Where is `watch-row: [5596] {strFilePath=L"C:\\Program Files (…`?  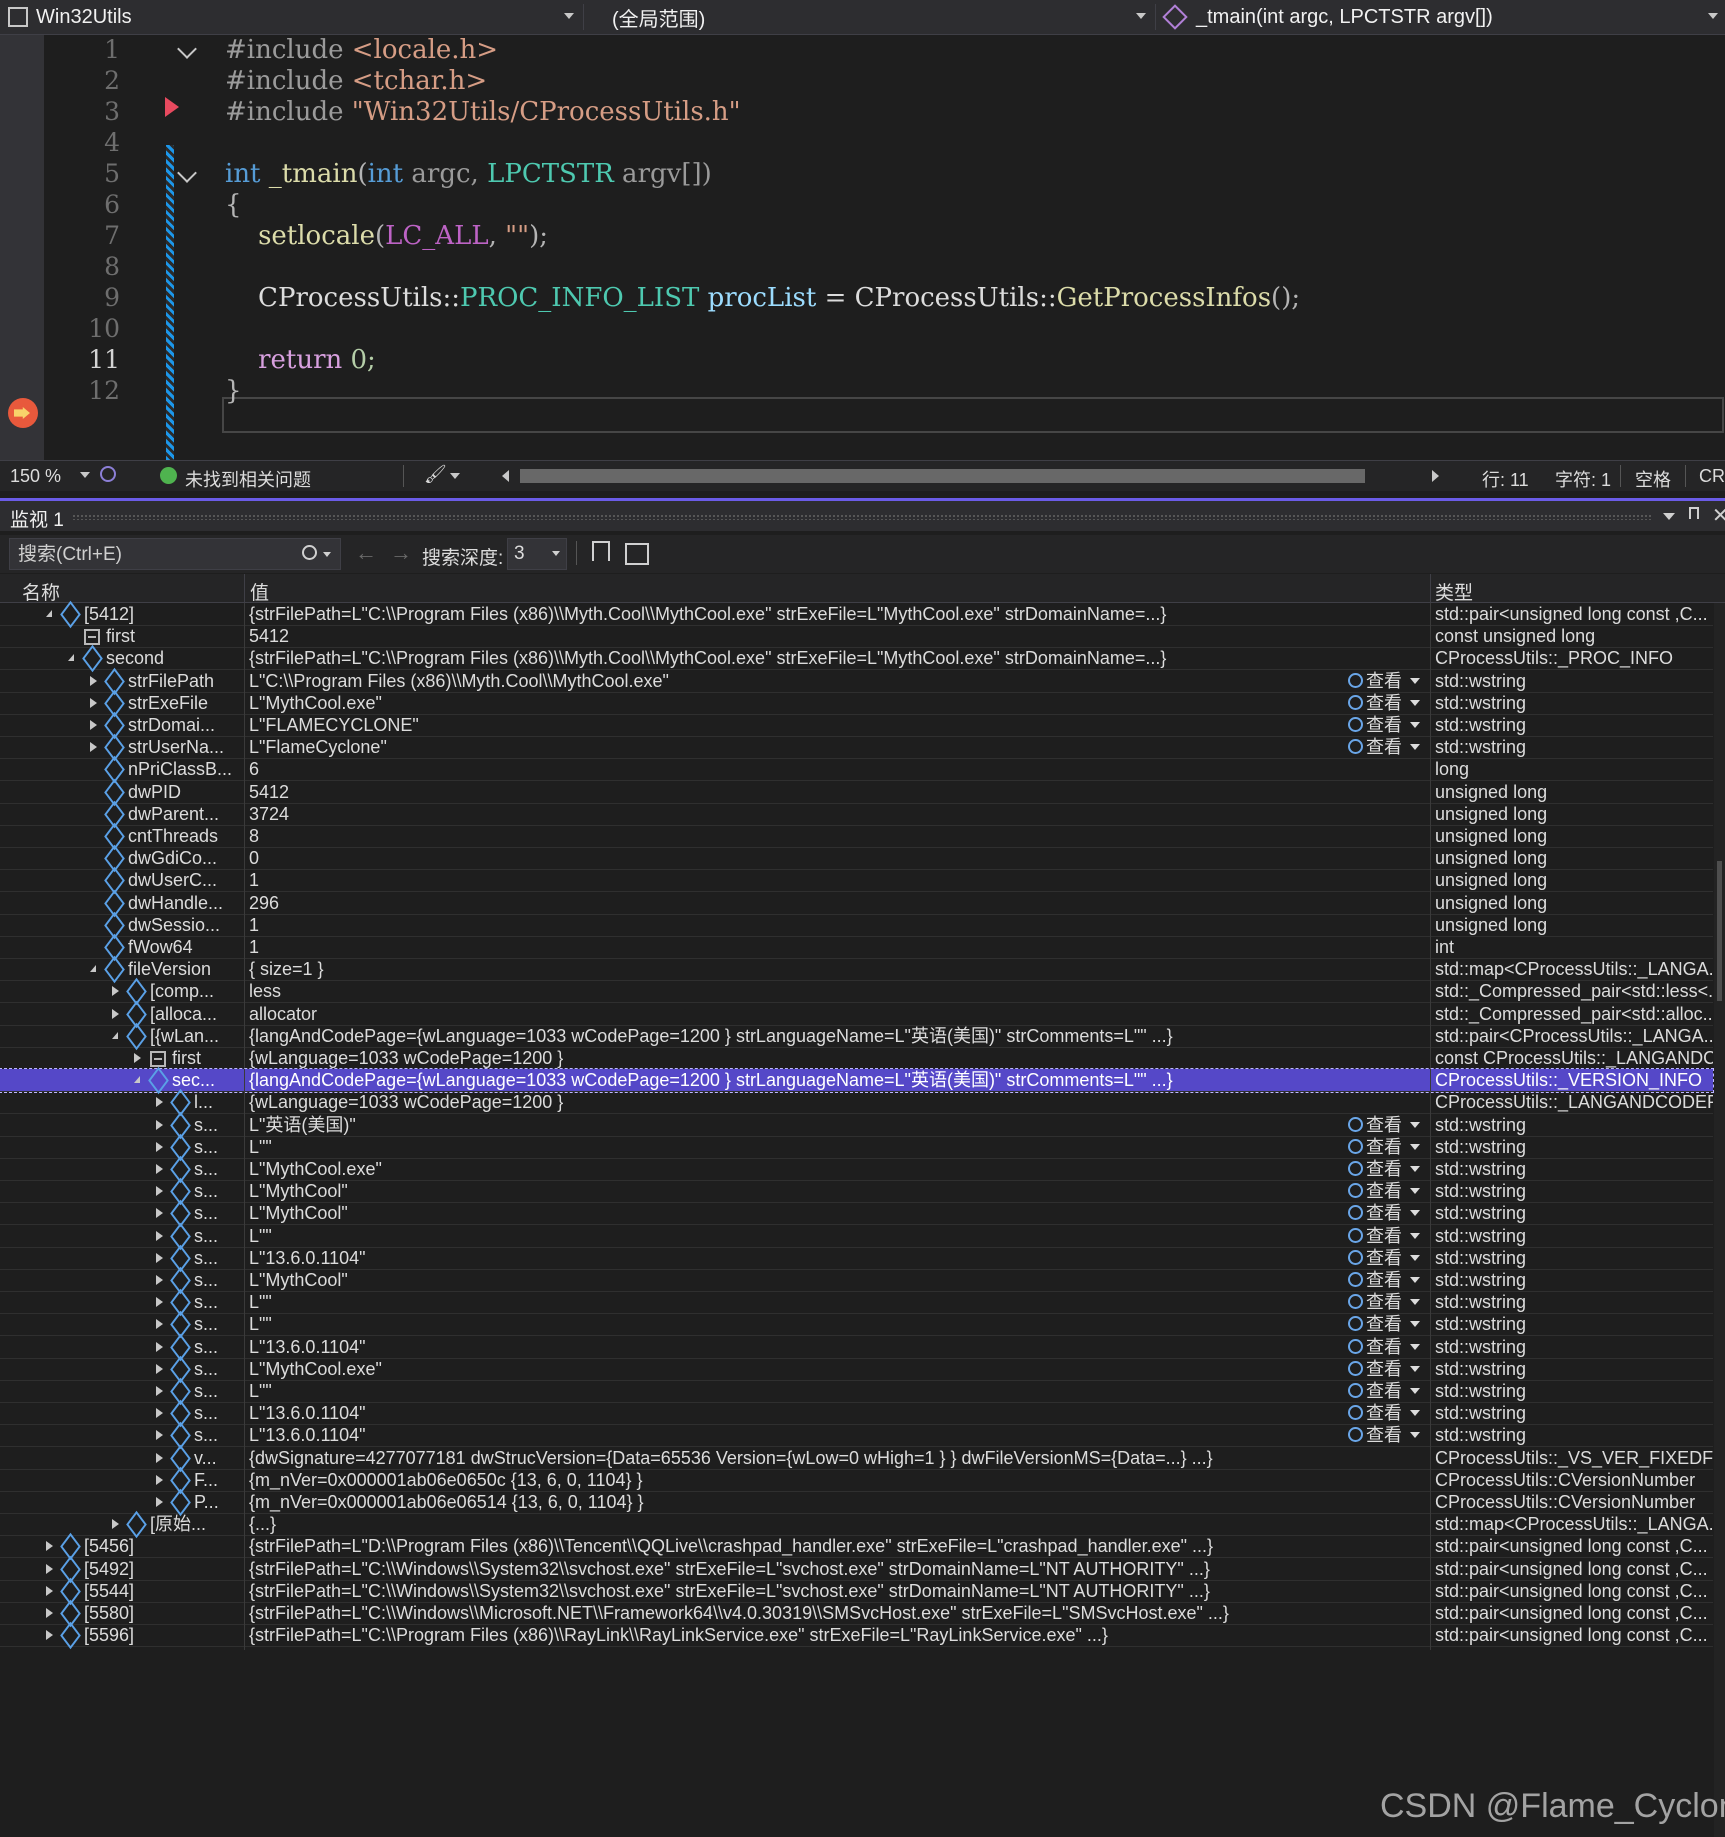 watch-row: [5596] {strFilePath=L"C:\\Program Files (… is located at coordinates (856, 1635).